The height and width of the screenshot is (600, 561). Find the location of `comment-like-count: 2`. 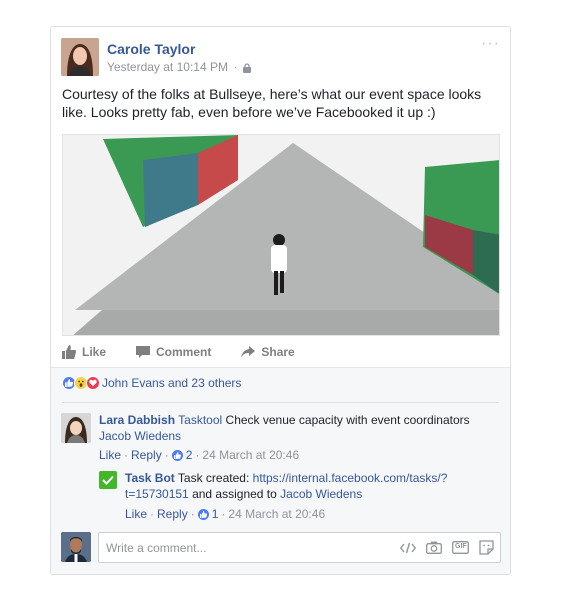

comment-like-count: 2 is located at coordinates (189, 455).